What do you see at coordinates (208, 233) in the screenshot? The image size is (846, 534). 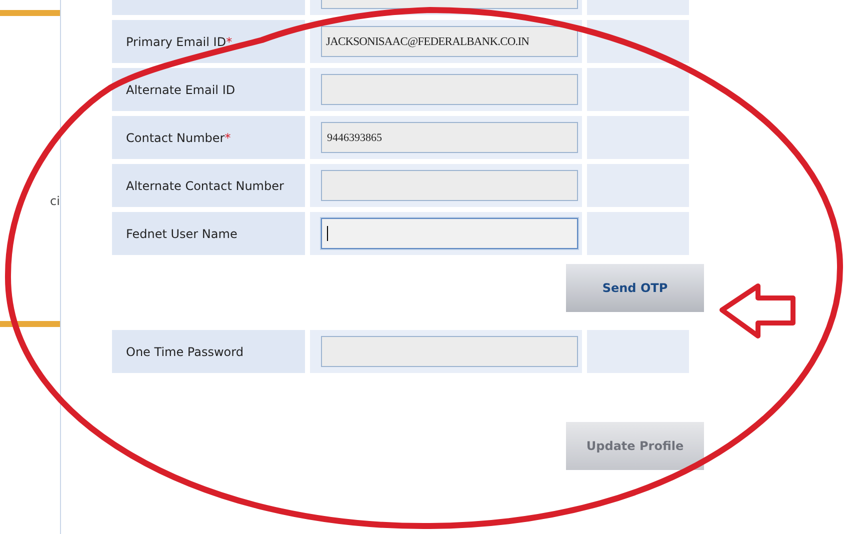 I see `field-label: Fednet User Name` at bounding box center [208, 233].